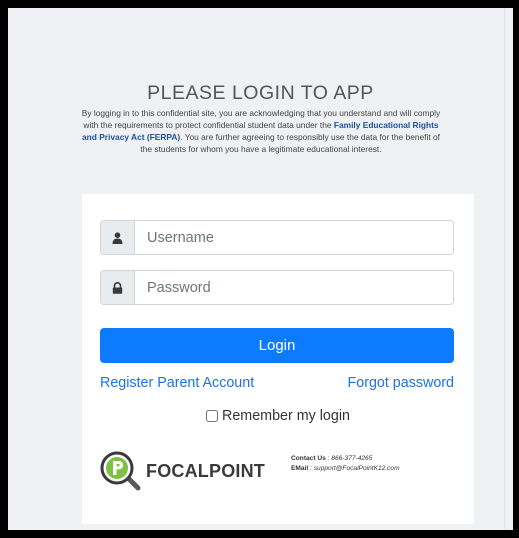 This screenshot has width=519, height=538. I want to click on password-group, so click(277, 287).